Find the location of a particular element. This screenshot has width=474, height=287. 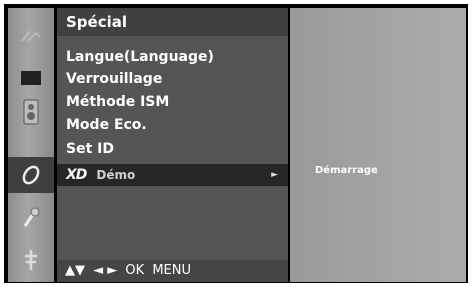

ok-hint: OK is located at coordinates (135, 270).